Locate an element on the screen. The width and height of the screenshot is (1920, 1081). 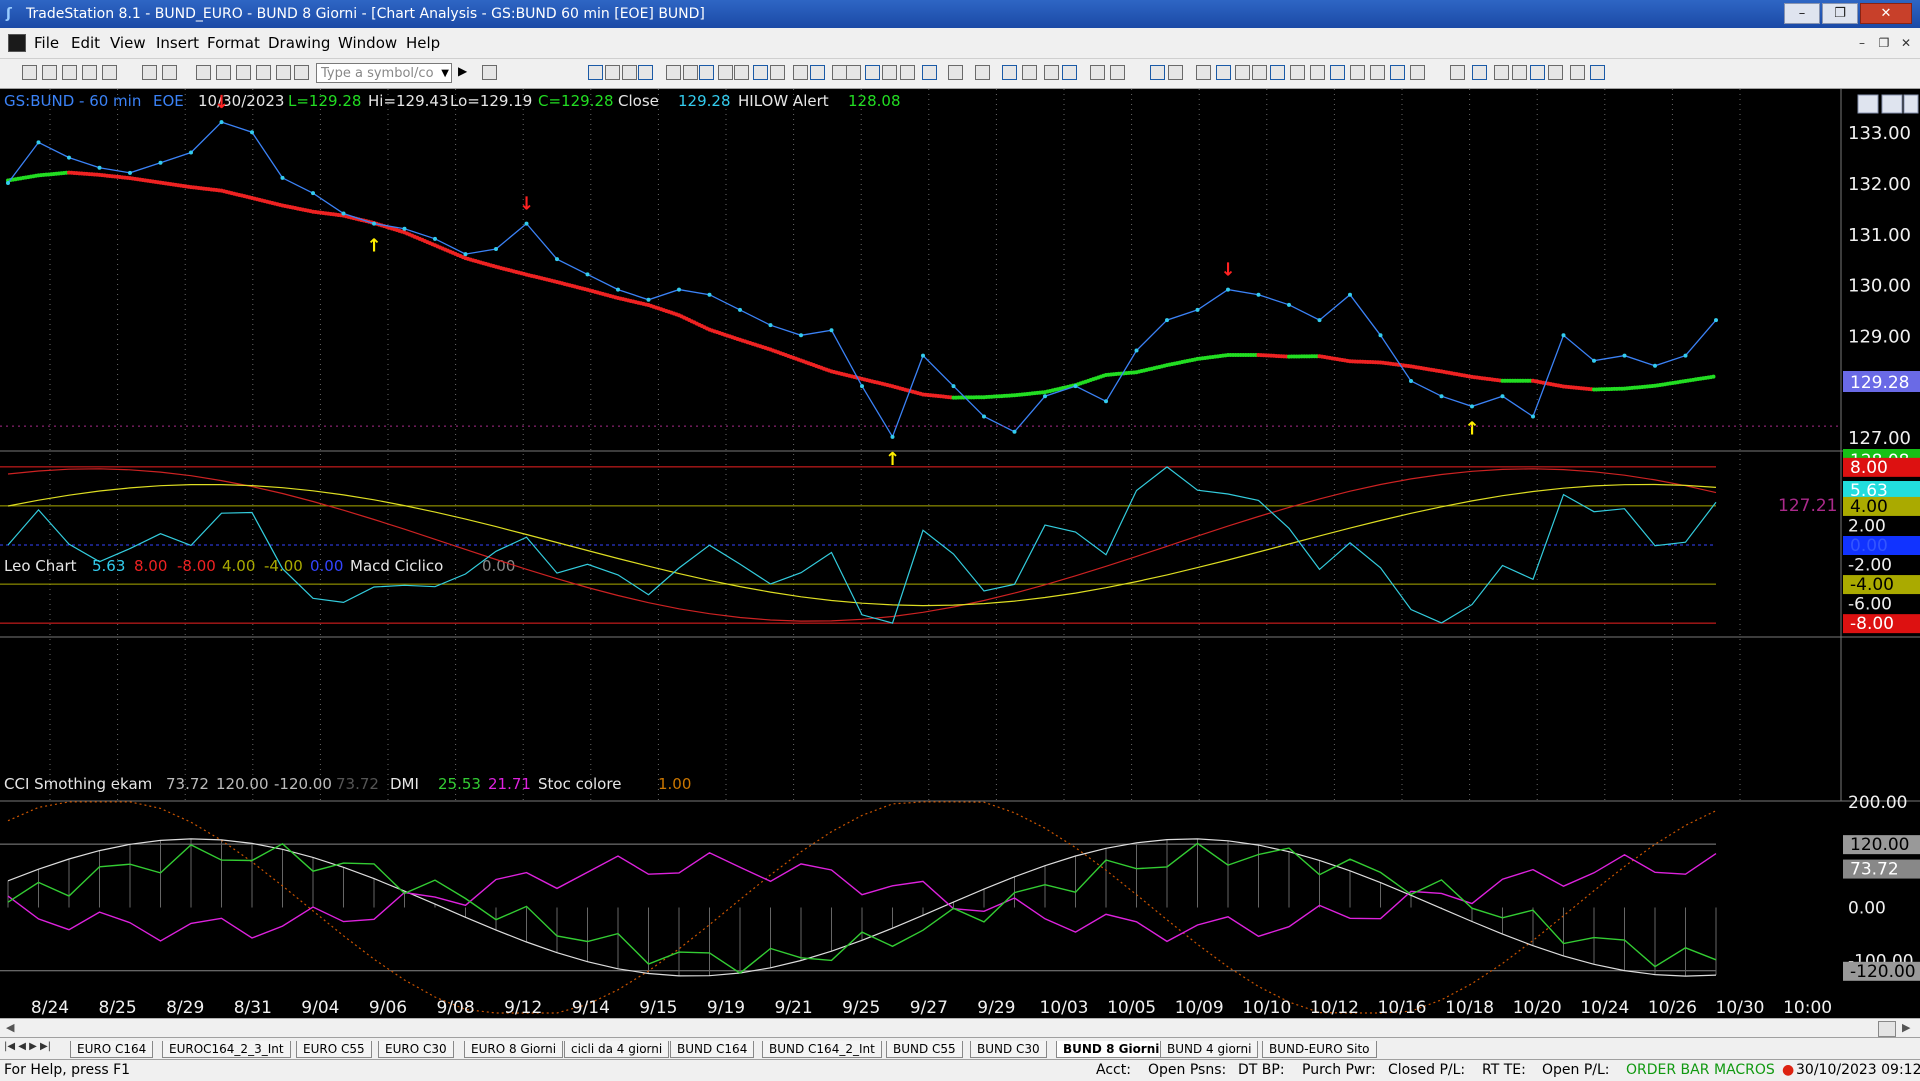
sheet-tab: EURO 8 Giorni is located at coordinates (514, 1049).